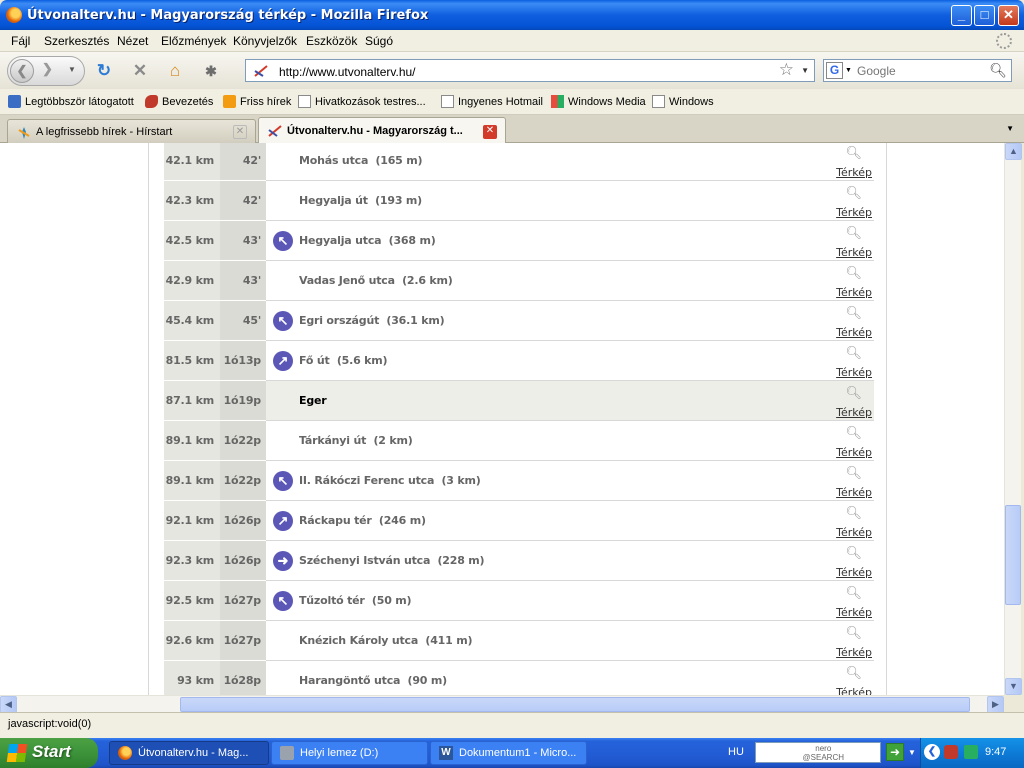 Image resolution: width=1024 pixels, height=768 pixels. What do you see at coordinates (519, 361) in the screenshot?
I see `route-step-row: 81.5 km 1ó13p ↗ Fő út (5.6 km) 🔍︎ Térkép` at bounding box center [519, 361].